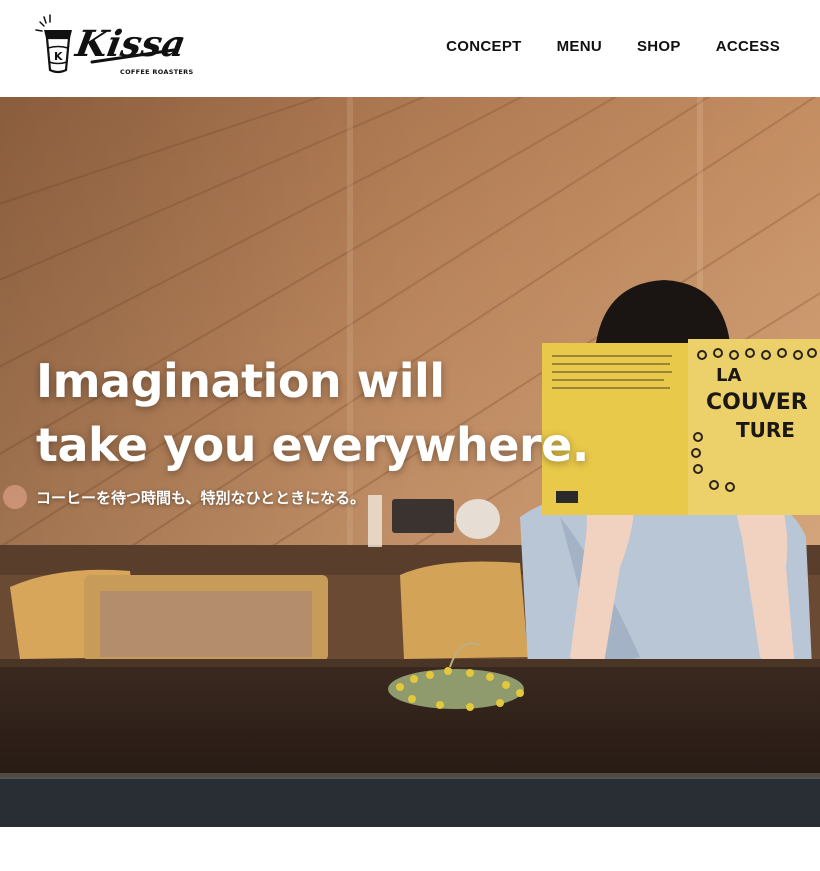  What do you see at coordinates (748, 46) in the screenshot?
I see `nav-access: ACCESS` at bounding box center [748, 46].